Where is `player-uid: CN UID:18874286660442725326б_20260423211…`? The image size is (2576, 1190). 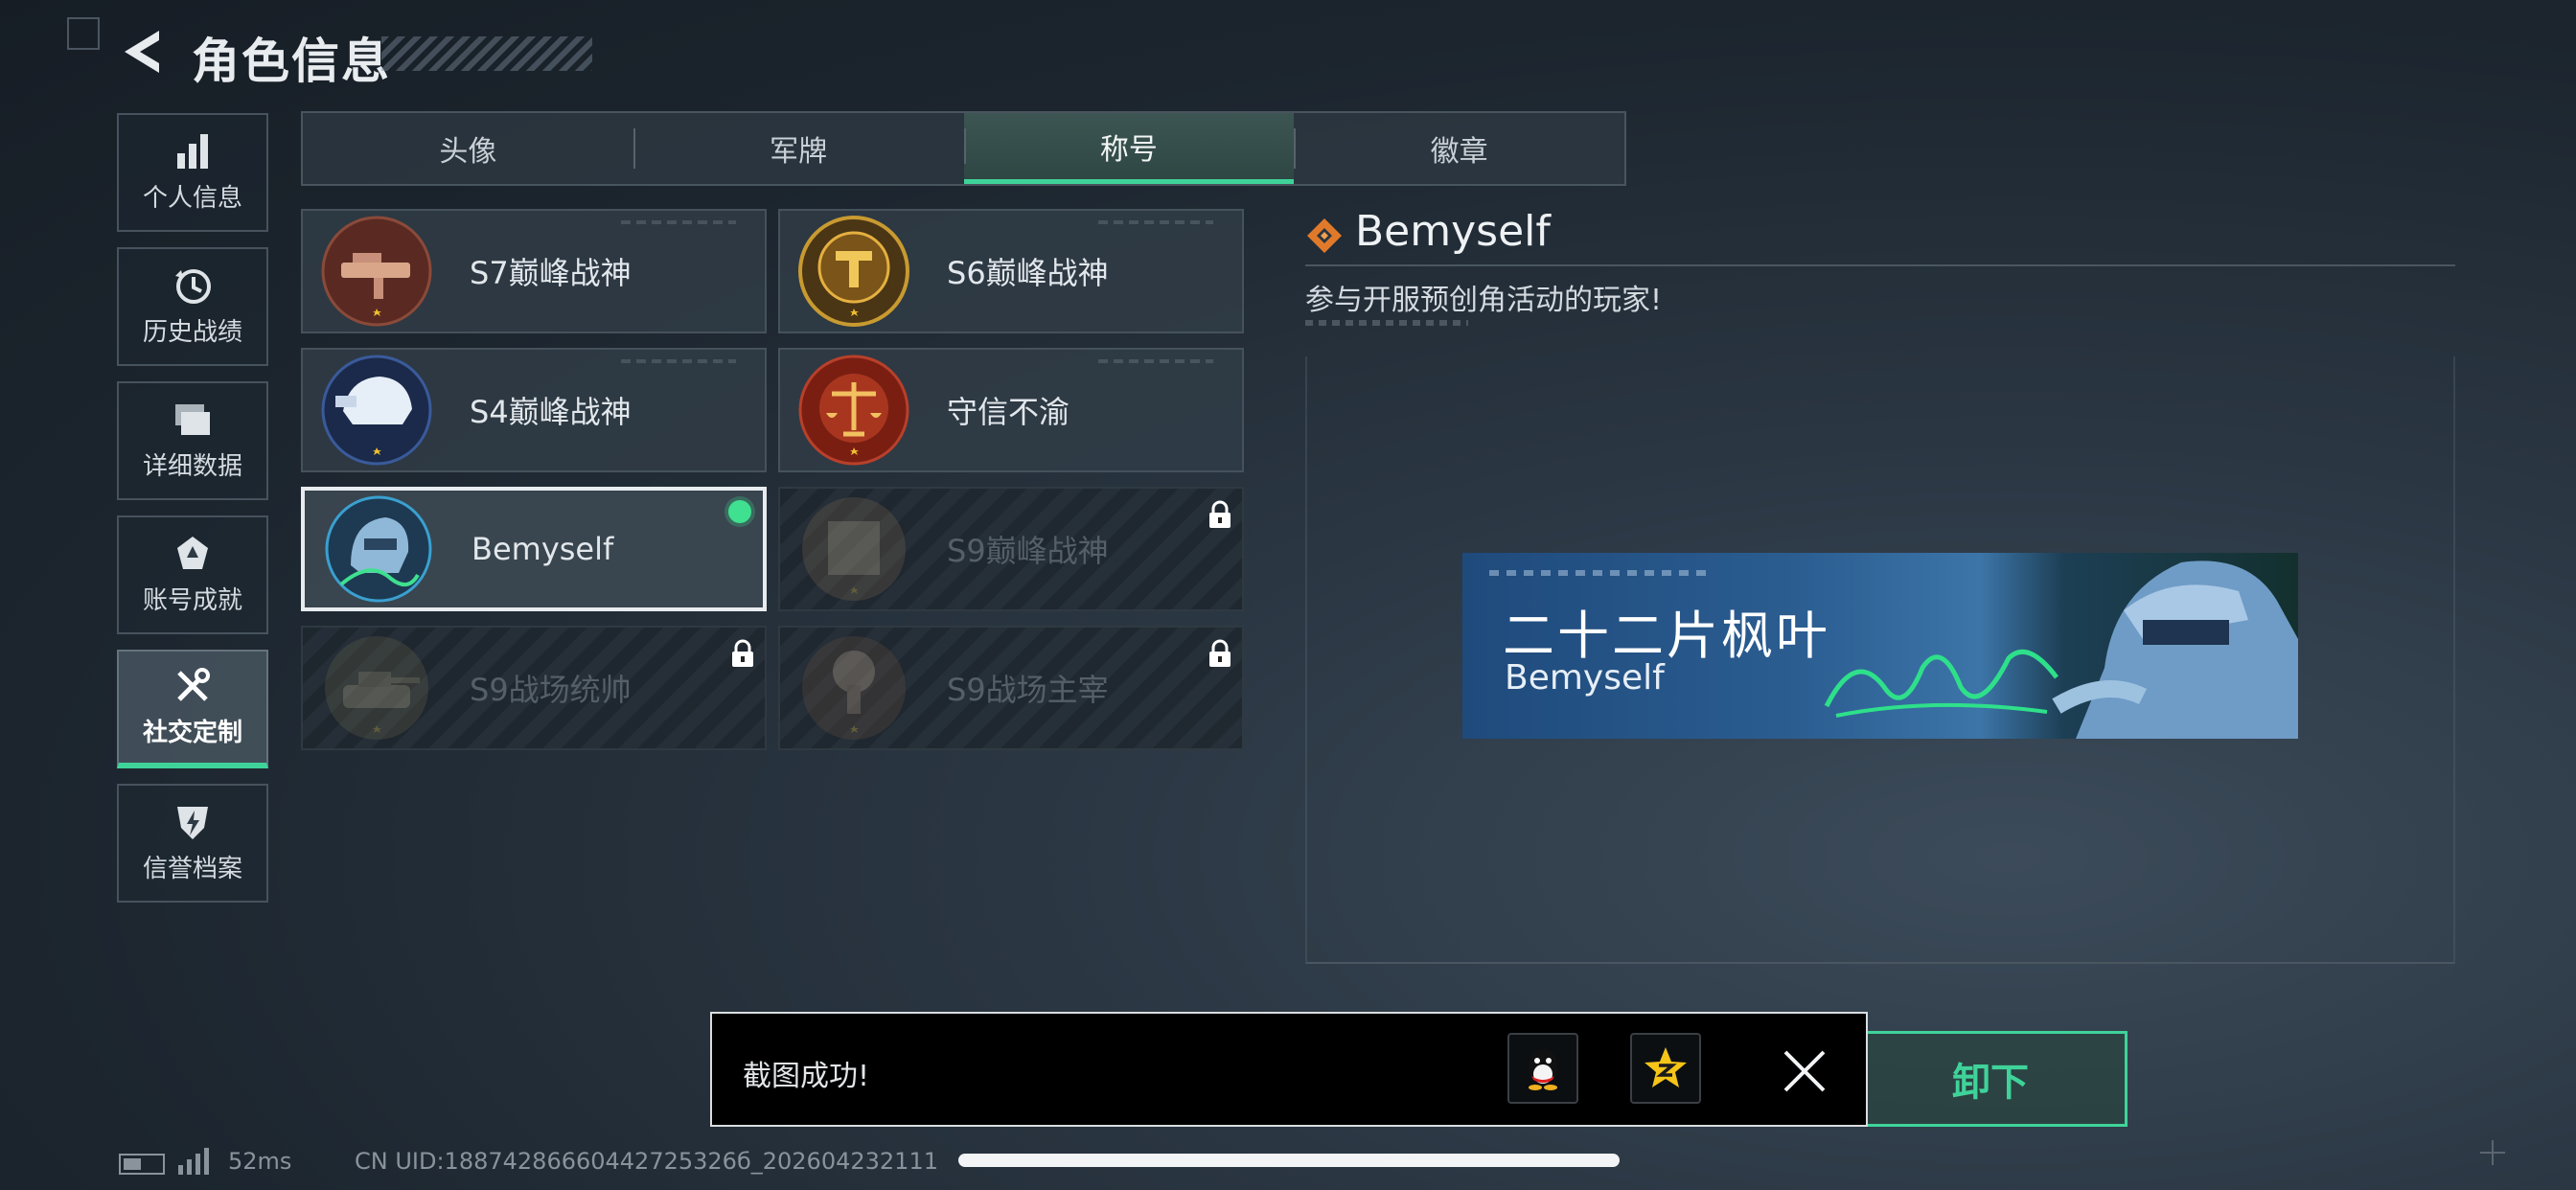
player-uid: CN UID:18874286660442725326б_20260423211… is located at coordinates (646, 1162).